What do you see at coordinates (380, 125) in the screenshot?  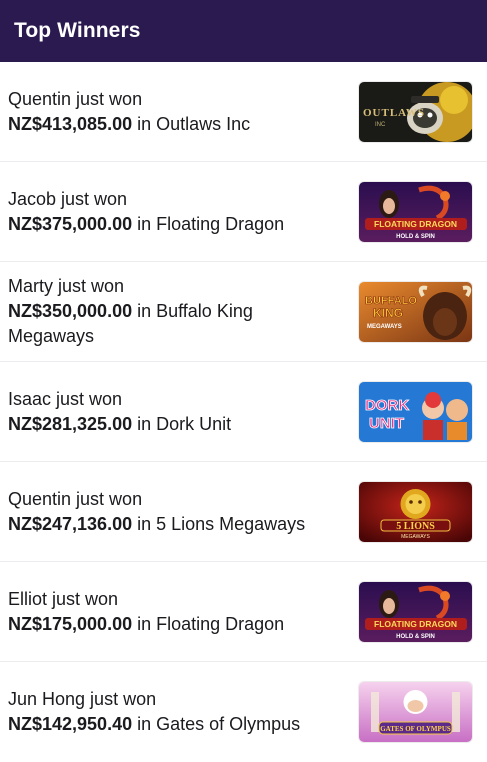 I see `svg-text: INC` at bounding box center [380, 125].